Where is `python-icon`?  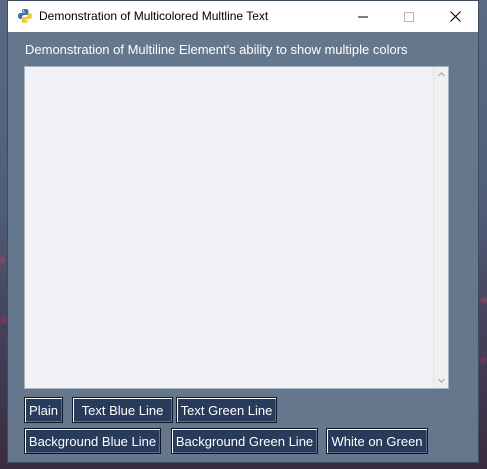 python-icon is located at coordinates (25, 16).